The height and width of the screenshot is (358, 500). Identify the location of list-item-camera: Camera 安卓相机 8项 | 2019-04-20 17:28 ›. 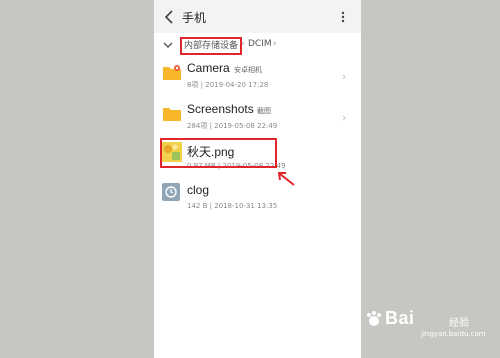
(257, 78).